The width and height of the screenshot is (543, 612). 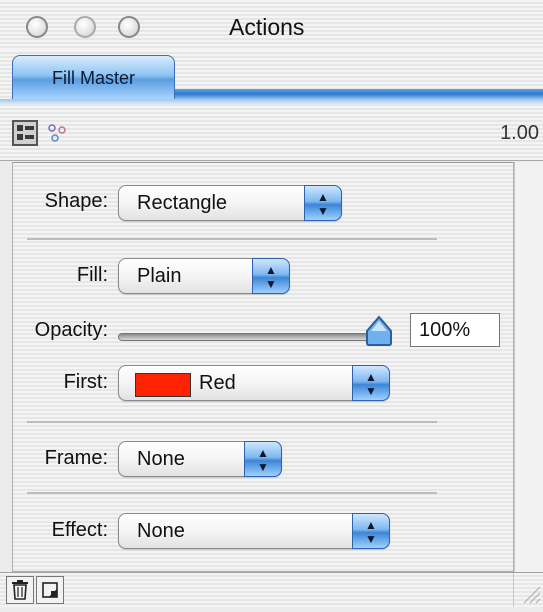 What do you see at coordinates (182, 203) in the screenshot?
I see `shape-value: Rectangle` at bounding box center [182, 203].